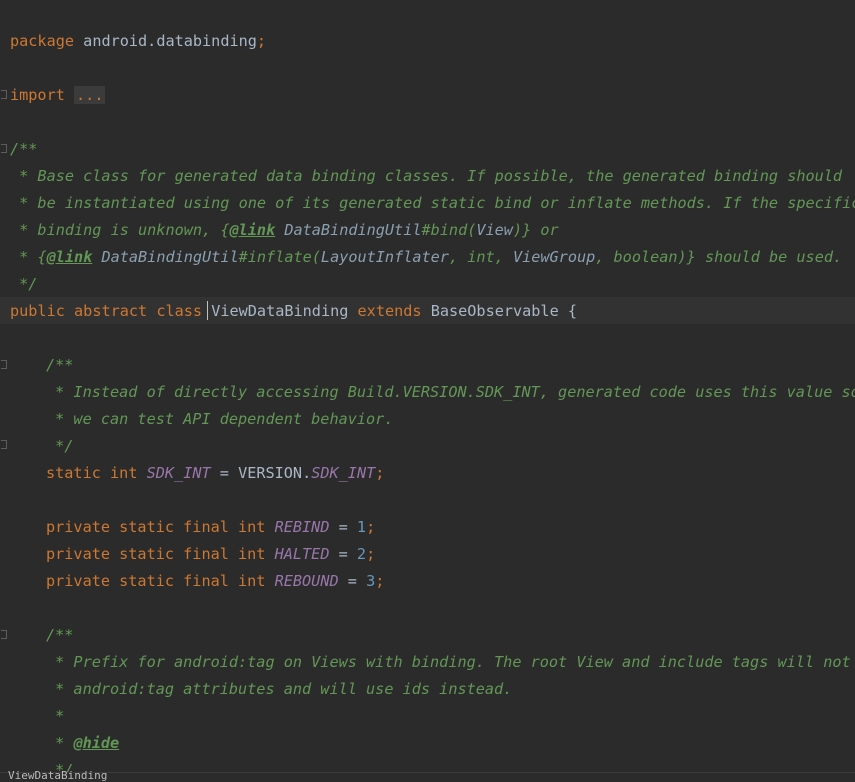 The height and width of the screenshot is (782, 855). Describe the element at coordinates (170, 41) in the screenshot. I see `package-name: android.databinding` at that location.